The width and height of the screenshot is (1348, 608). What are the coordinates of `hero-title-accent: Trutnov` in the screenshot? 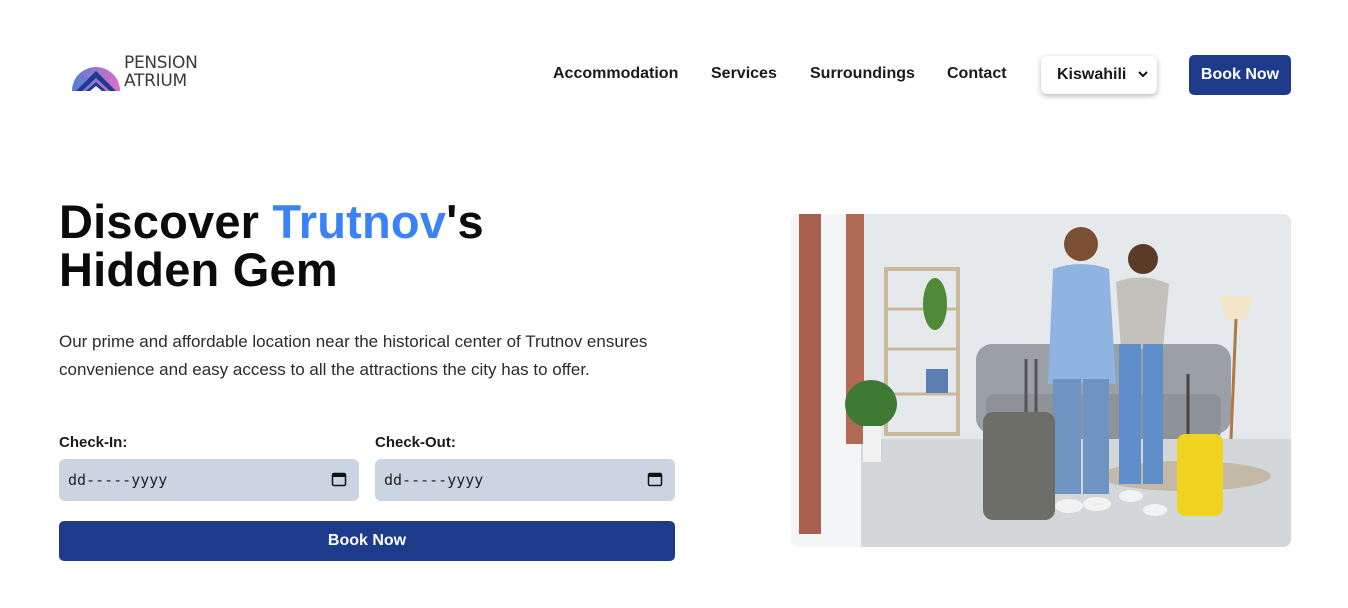 It's located at (359, 221).